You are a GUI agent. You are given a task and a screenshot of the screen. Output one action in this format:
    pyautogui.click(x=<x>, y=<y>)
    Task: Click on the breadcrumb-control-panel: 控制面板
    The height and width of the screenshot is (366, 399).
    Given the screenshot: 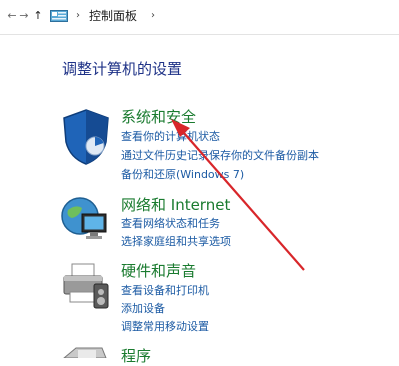 What is the action you would take?
    pyautogui.click(x=113, y=16)
    